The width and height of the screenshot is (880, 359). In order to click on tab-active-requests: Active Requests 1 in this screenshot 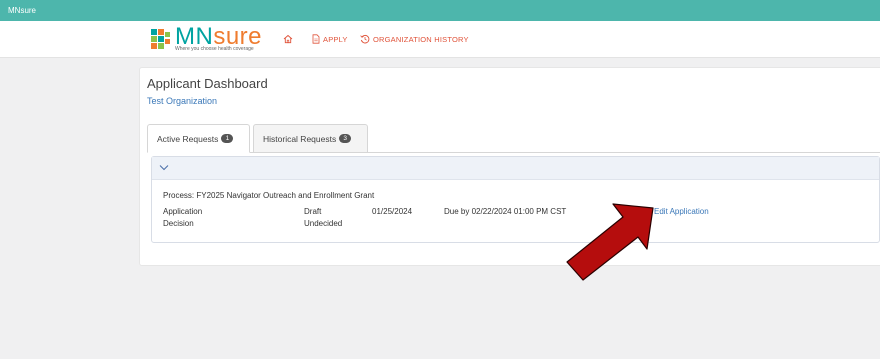, I will do `click(198, 138)`.